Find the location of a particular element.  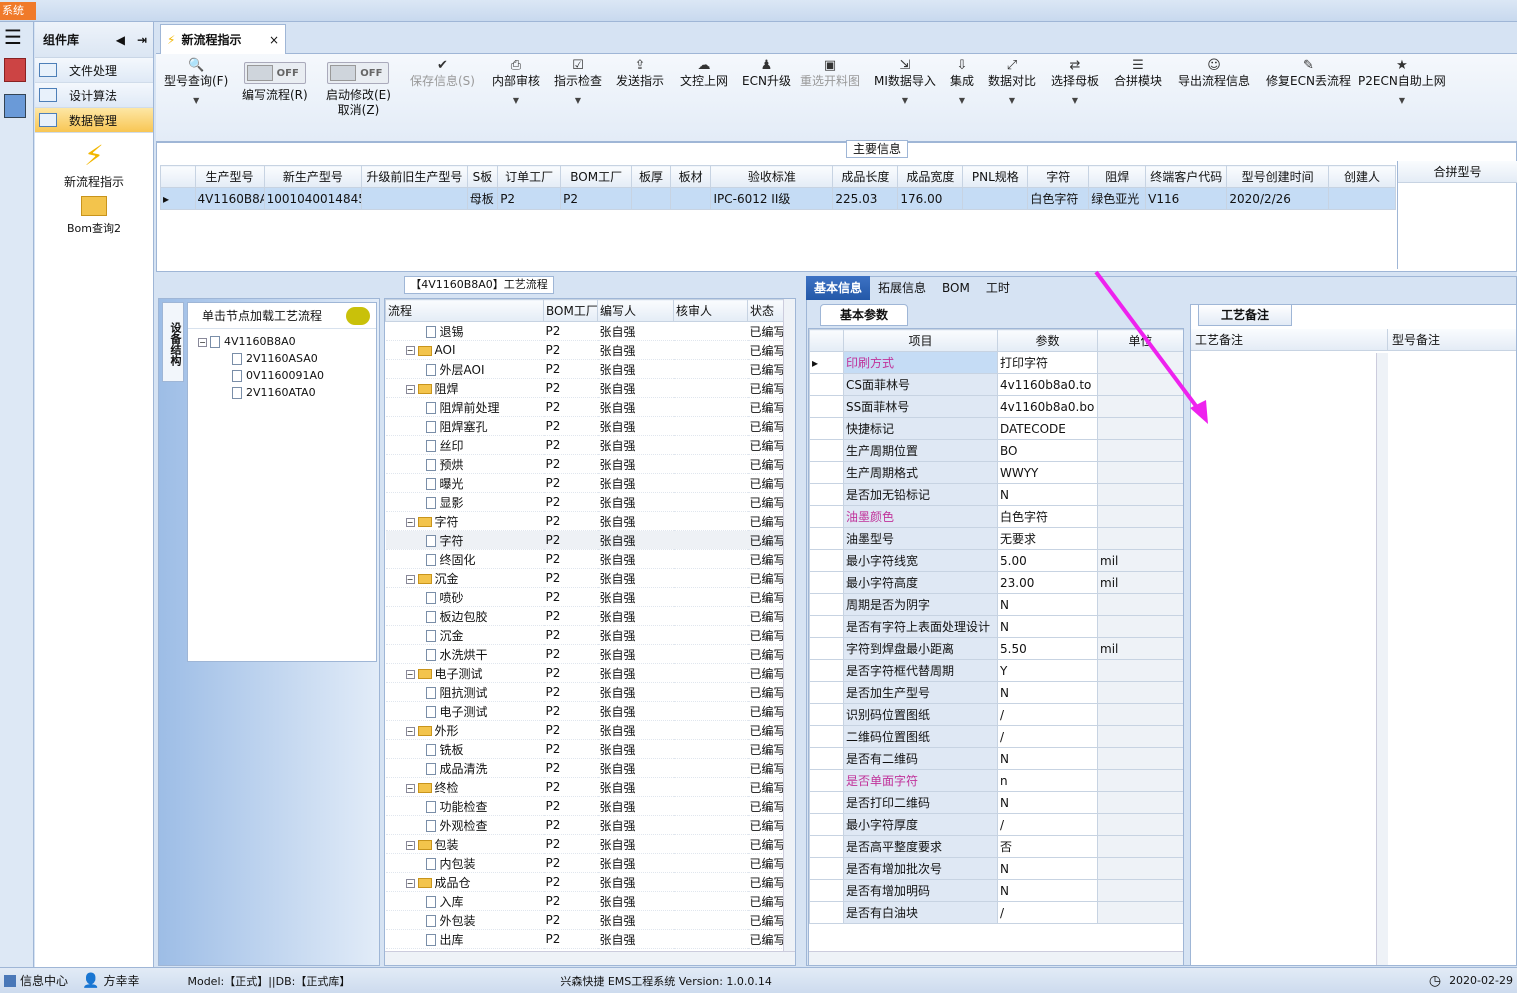

table-row: 电子测试 P2 张自强 已编写 is located at coordinates (585, 711).